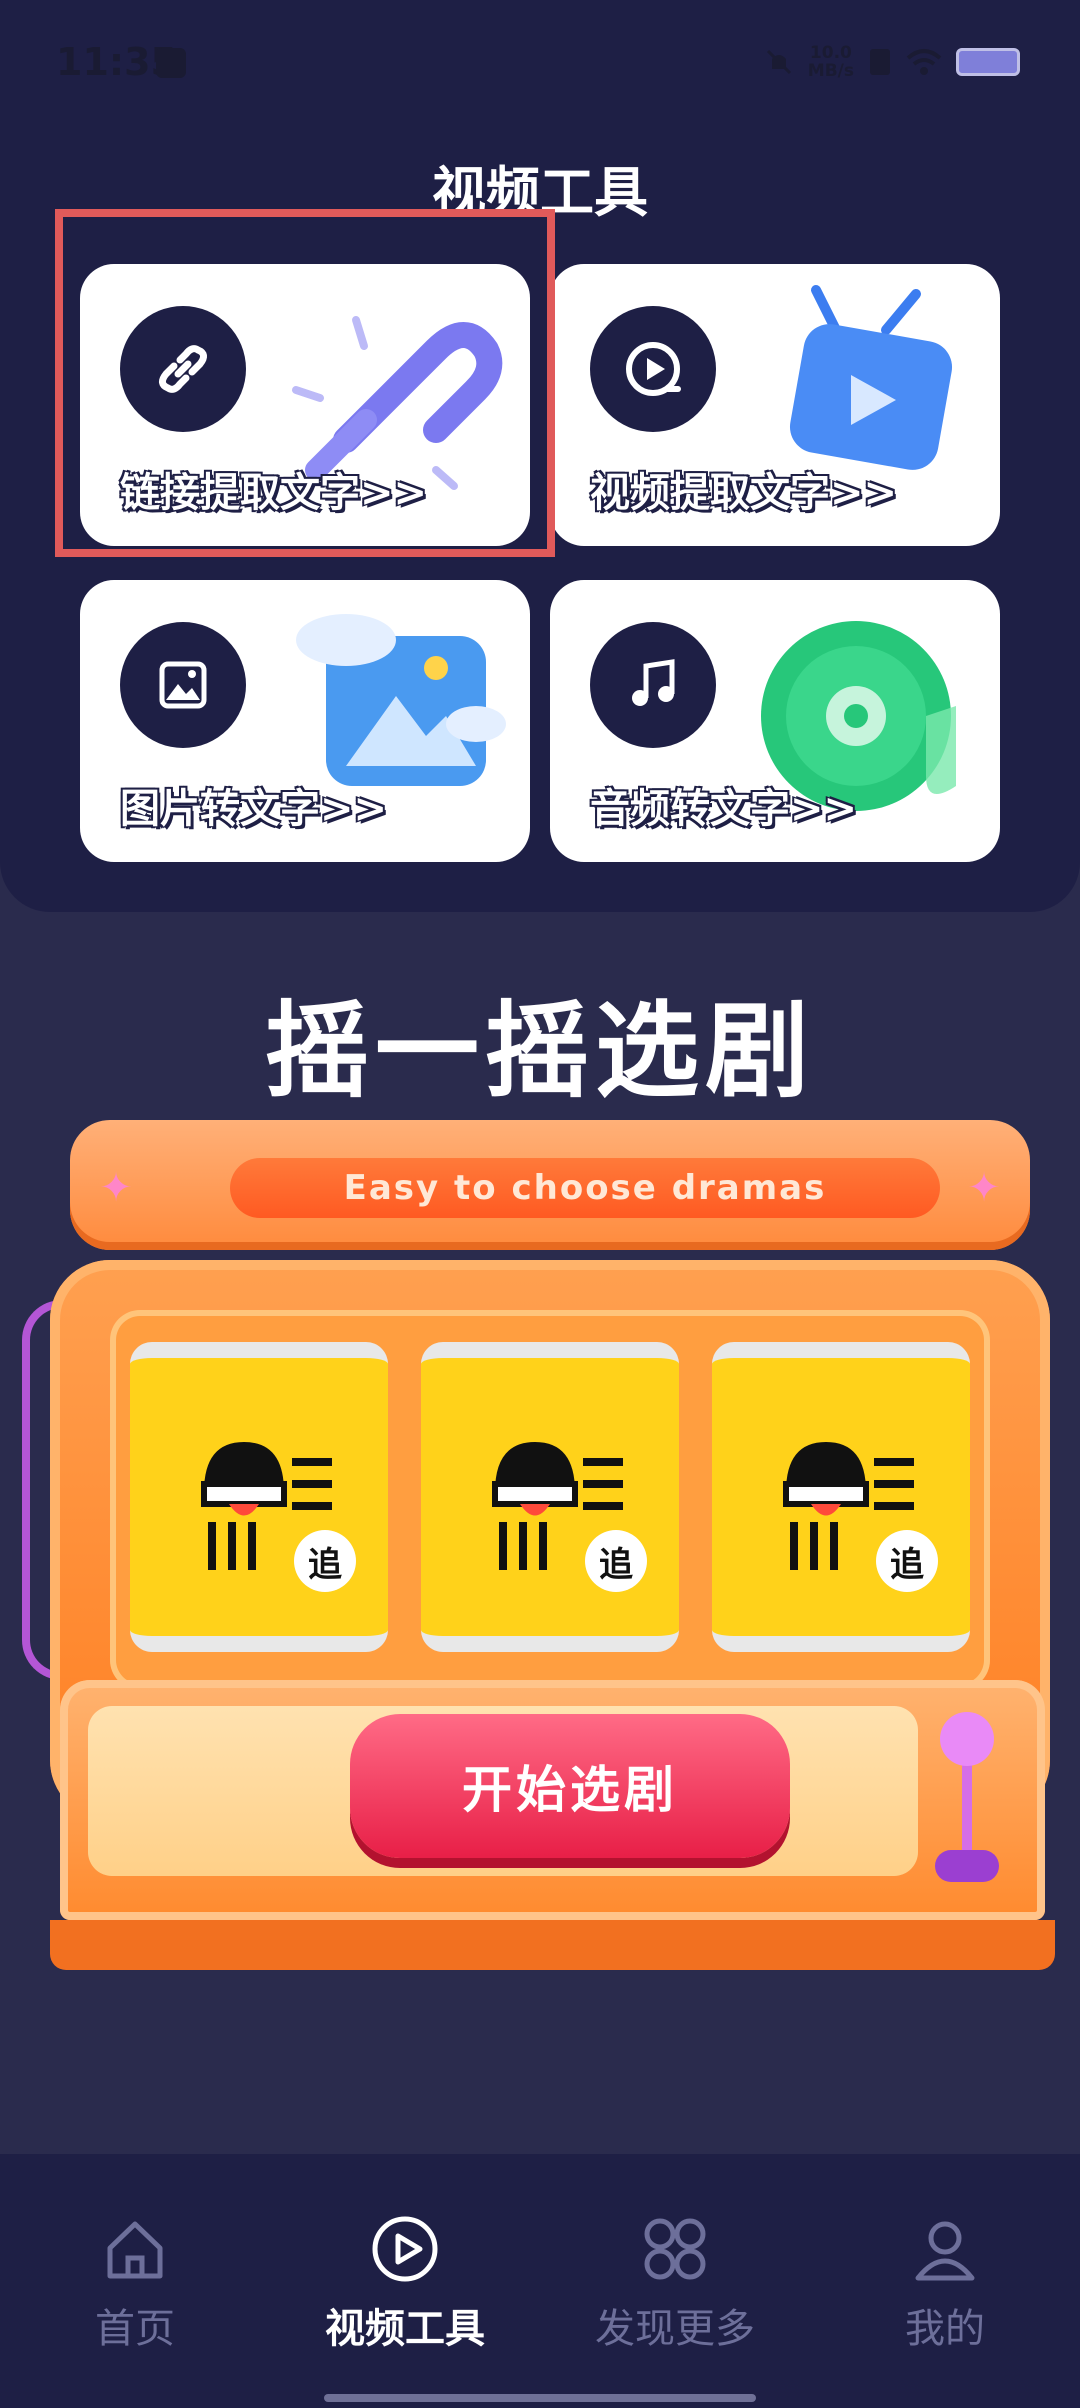 This screenshot has height=2408, width=1080. I want to click on nav-label: 发现更多, so click(675, 2329).